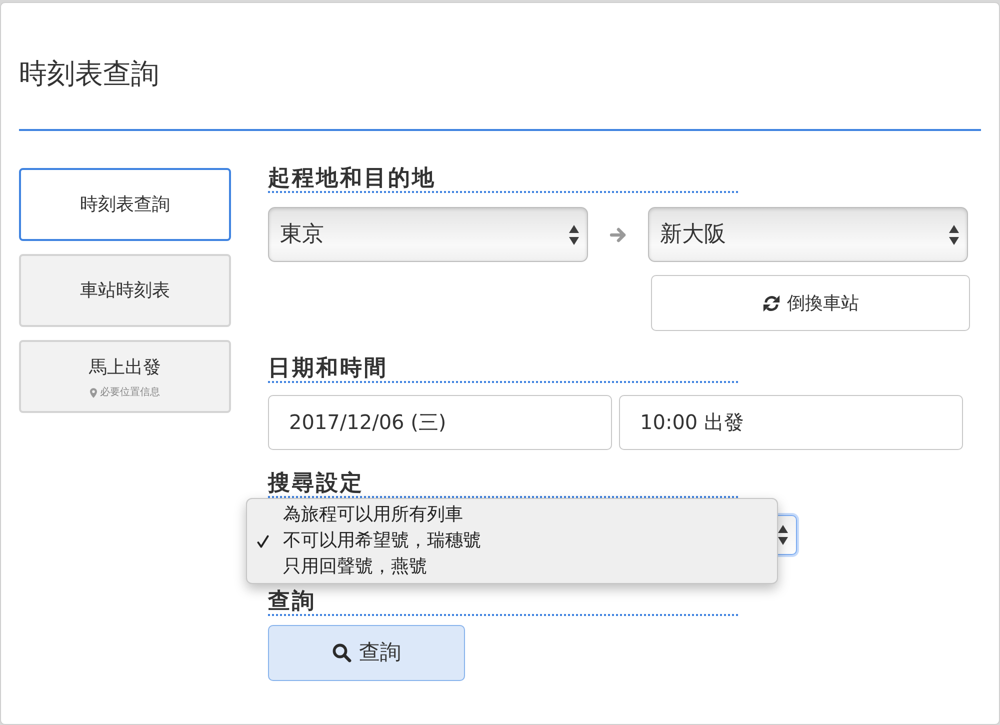  Describe the element at coordinates (503, 370) in the screenshot. I see `section-heading: 日期和時間` at that location.